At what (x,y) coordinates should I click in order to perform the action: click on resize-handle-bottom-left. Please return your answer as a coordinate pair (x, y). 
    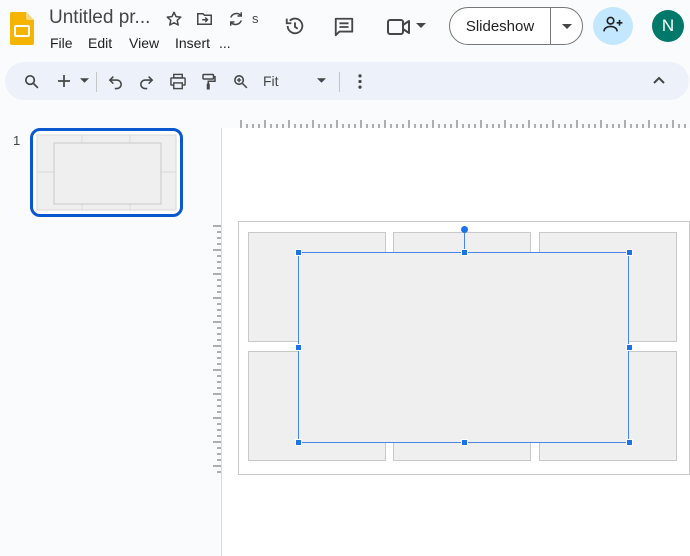
    Looking at the image, I should click on (298, 442).